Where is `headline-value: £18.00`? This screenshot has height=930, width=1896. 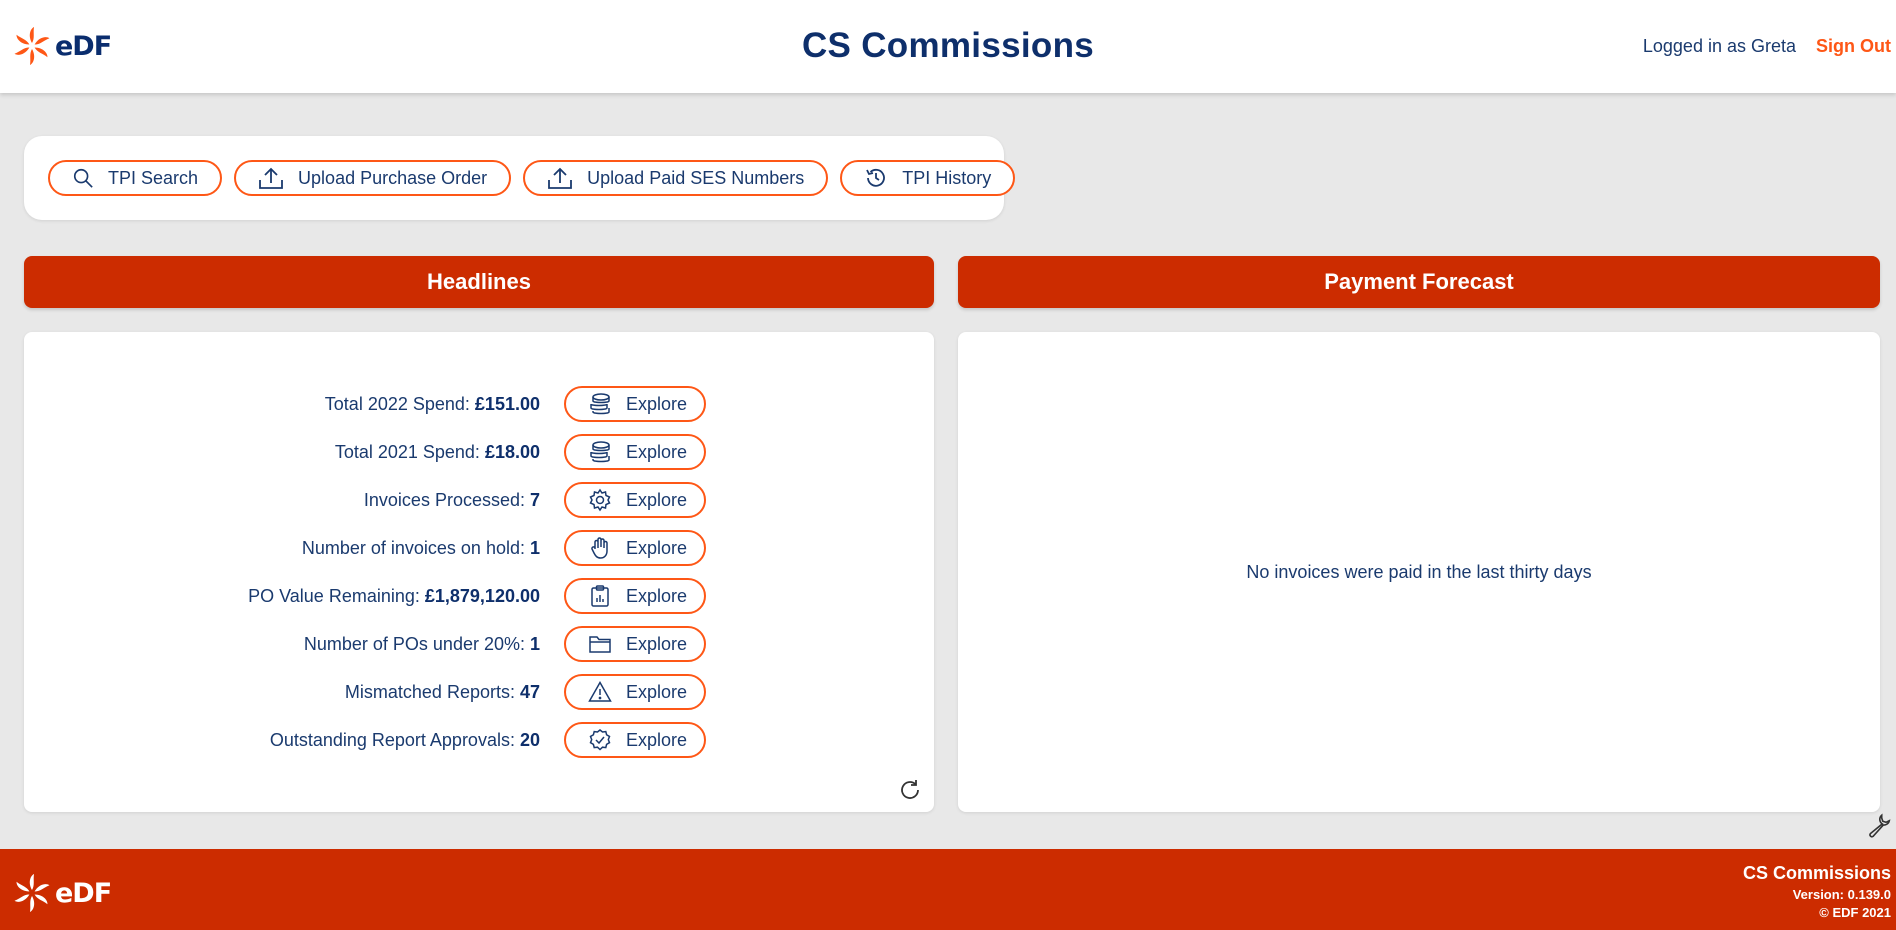 headline-value: £18.00 is located at coordinates (512, 452).